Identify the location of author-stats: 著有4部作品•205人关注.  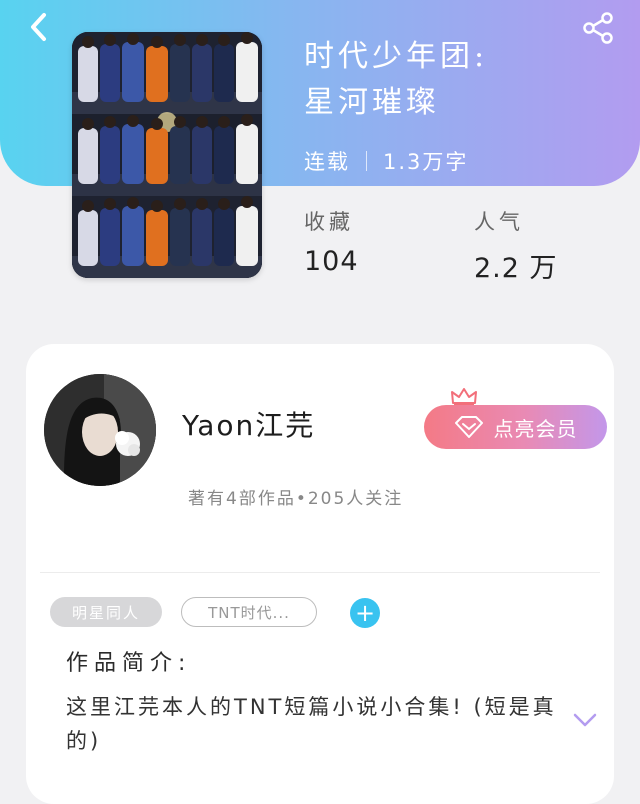
(296, 499).